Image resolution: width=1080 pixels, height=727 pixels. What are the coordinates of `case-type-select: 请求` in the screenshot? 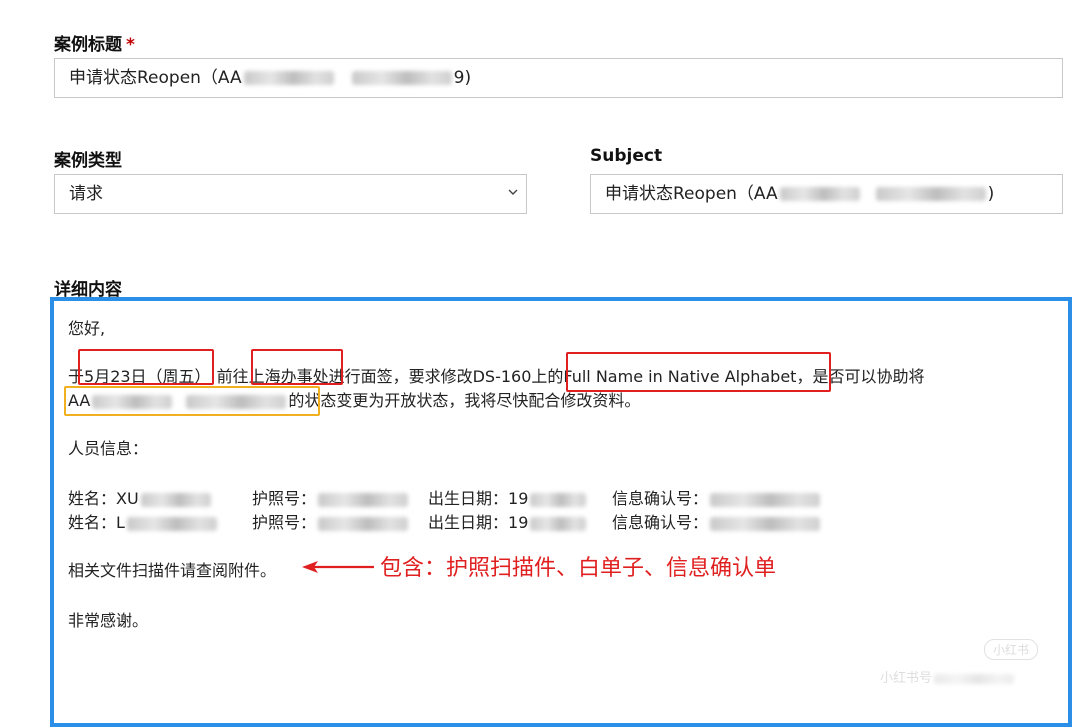 It's located at (290, 194).